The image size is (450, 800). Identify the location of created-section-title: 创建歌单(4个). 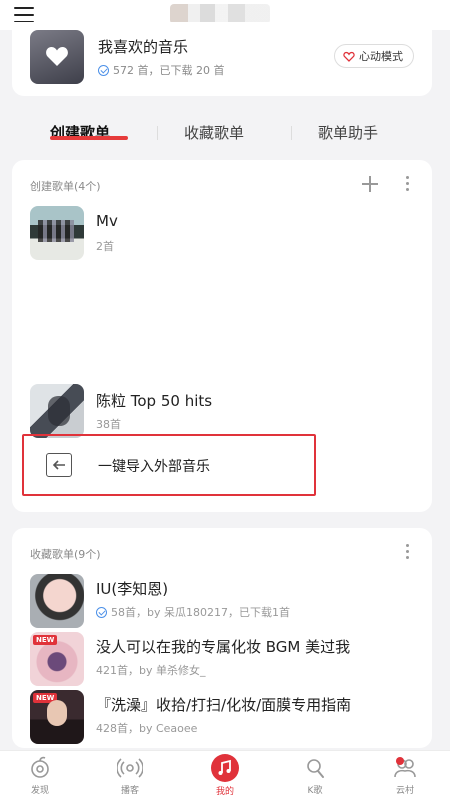
(65, 186).